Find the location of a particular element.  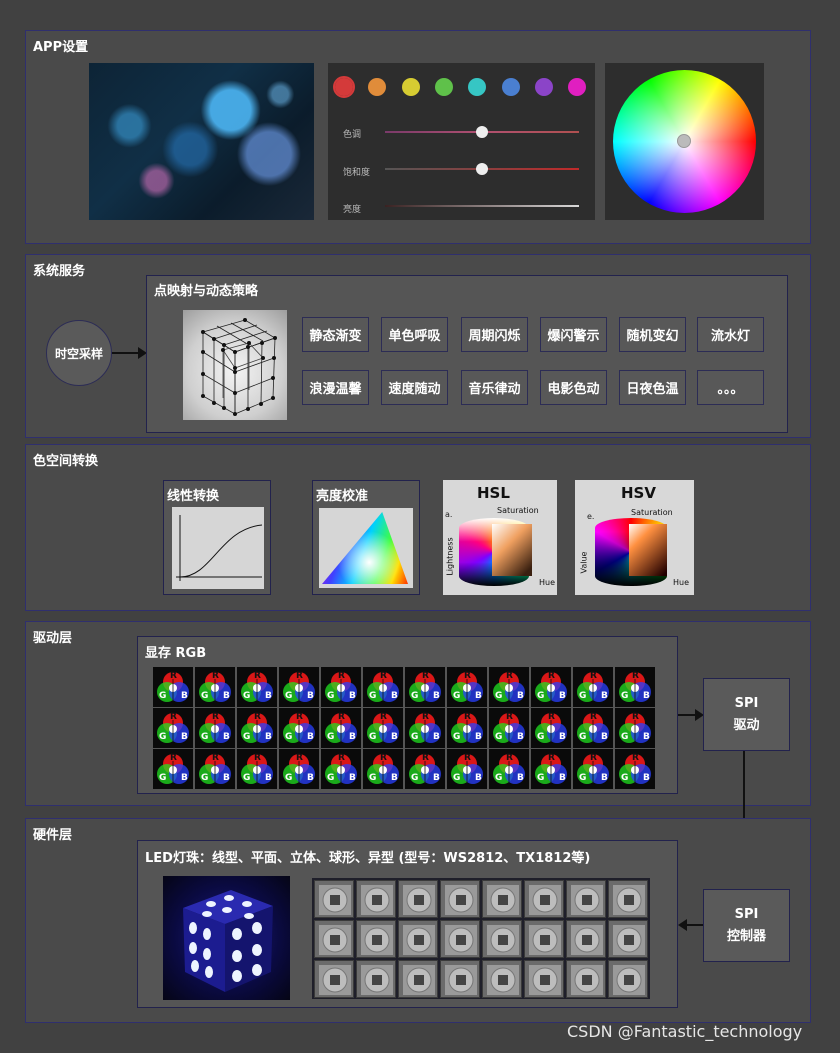

spi-controller-line1: SPI is located at coordinates (746, 914).